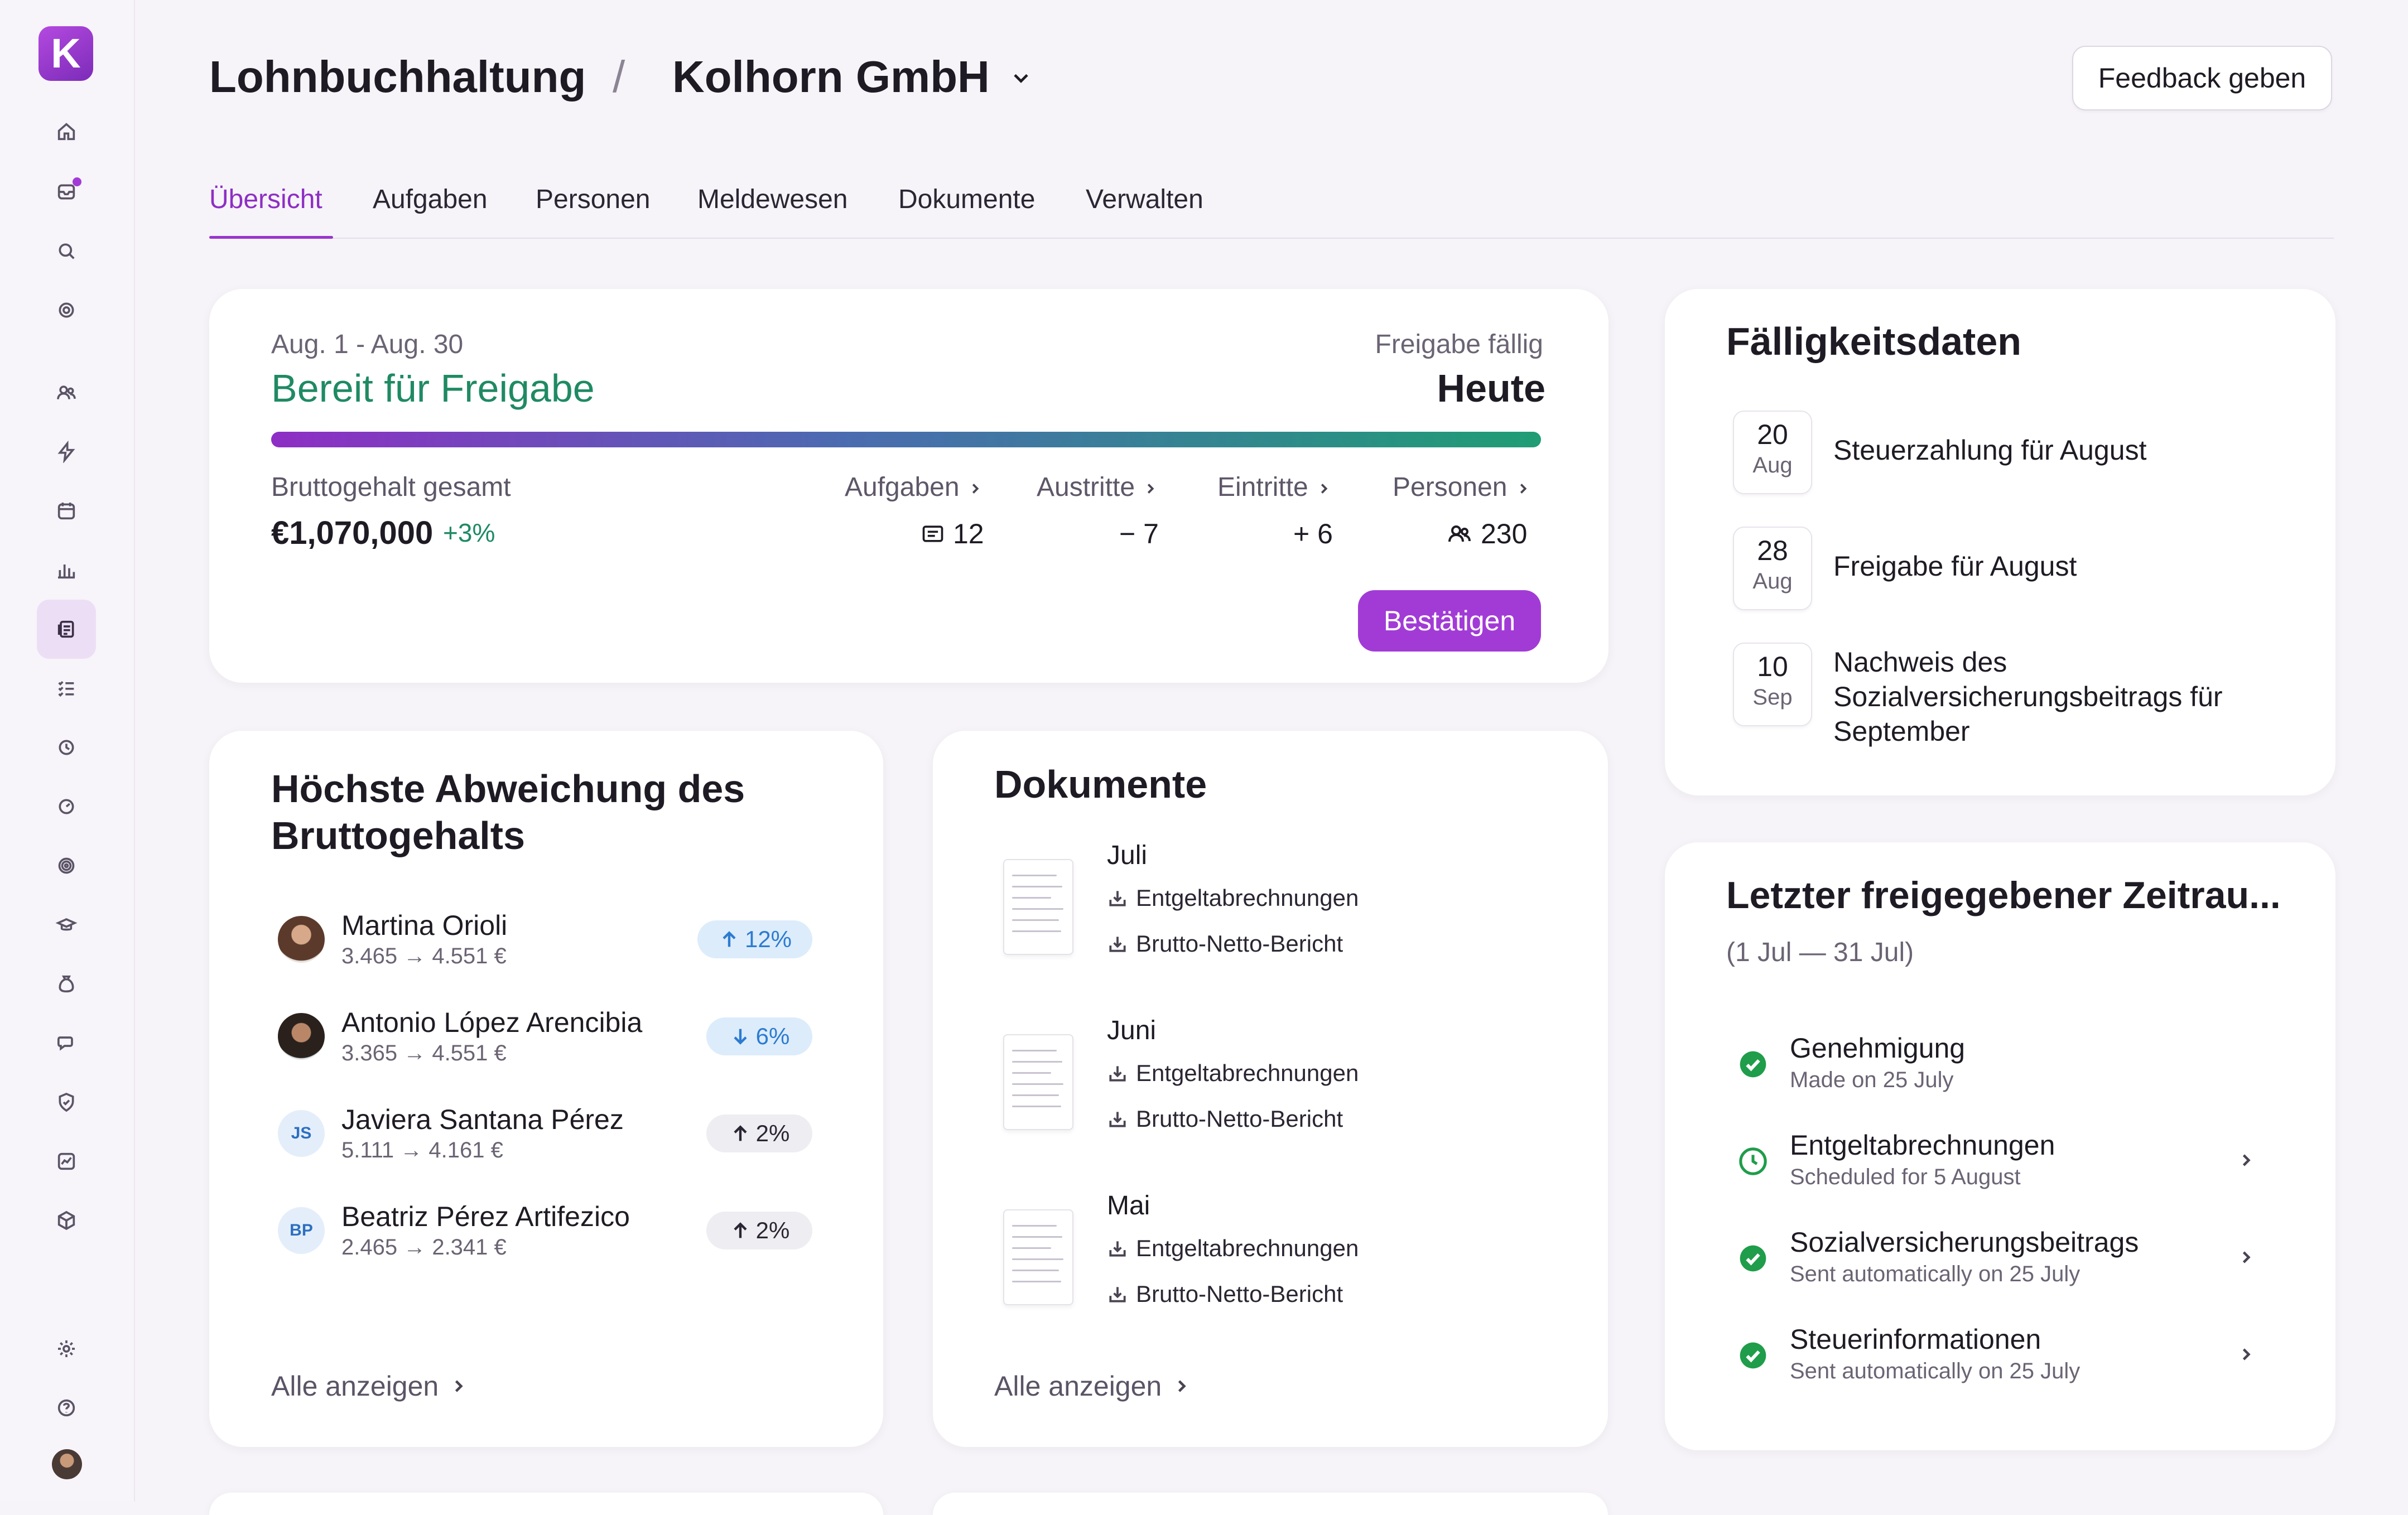  Describe the element at coordinates (265, 199) in the screenshot. I see `tab-ubersicht: Übersicht` at that location.